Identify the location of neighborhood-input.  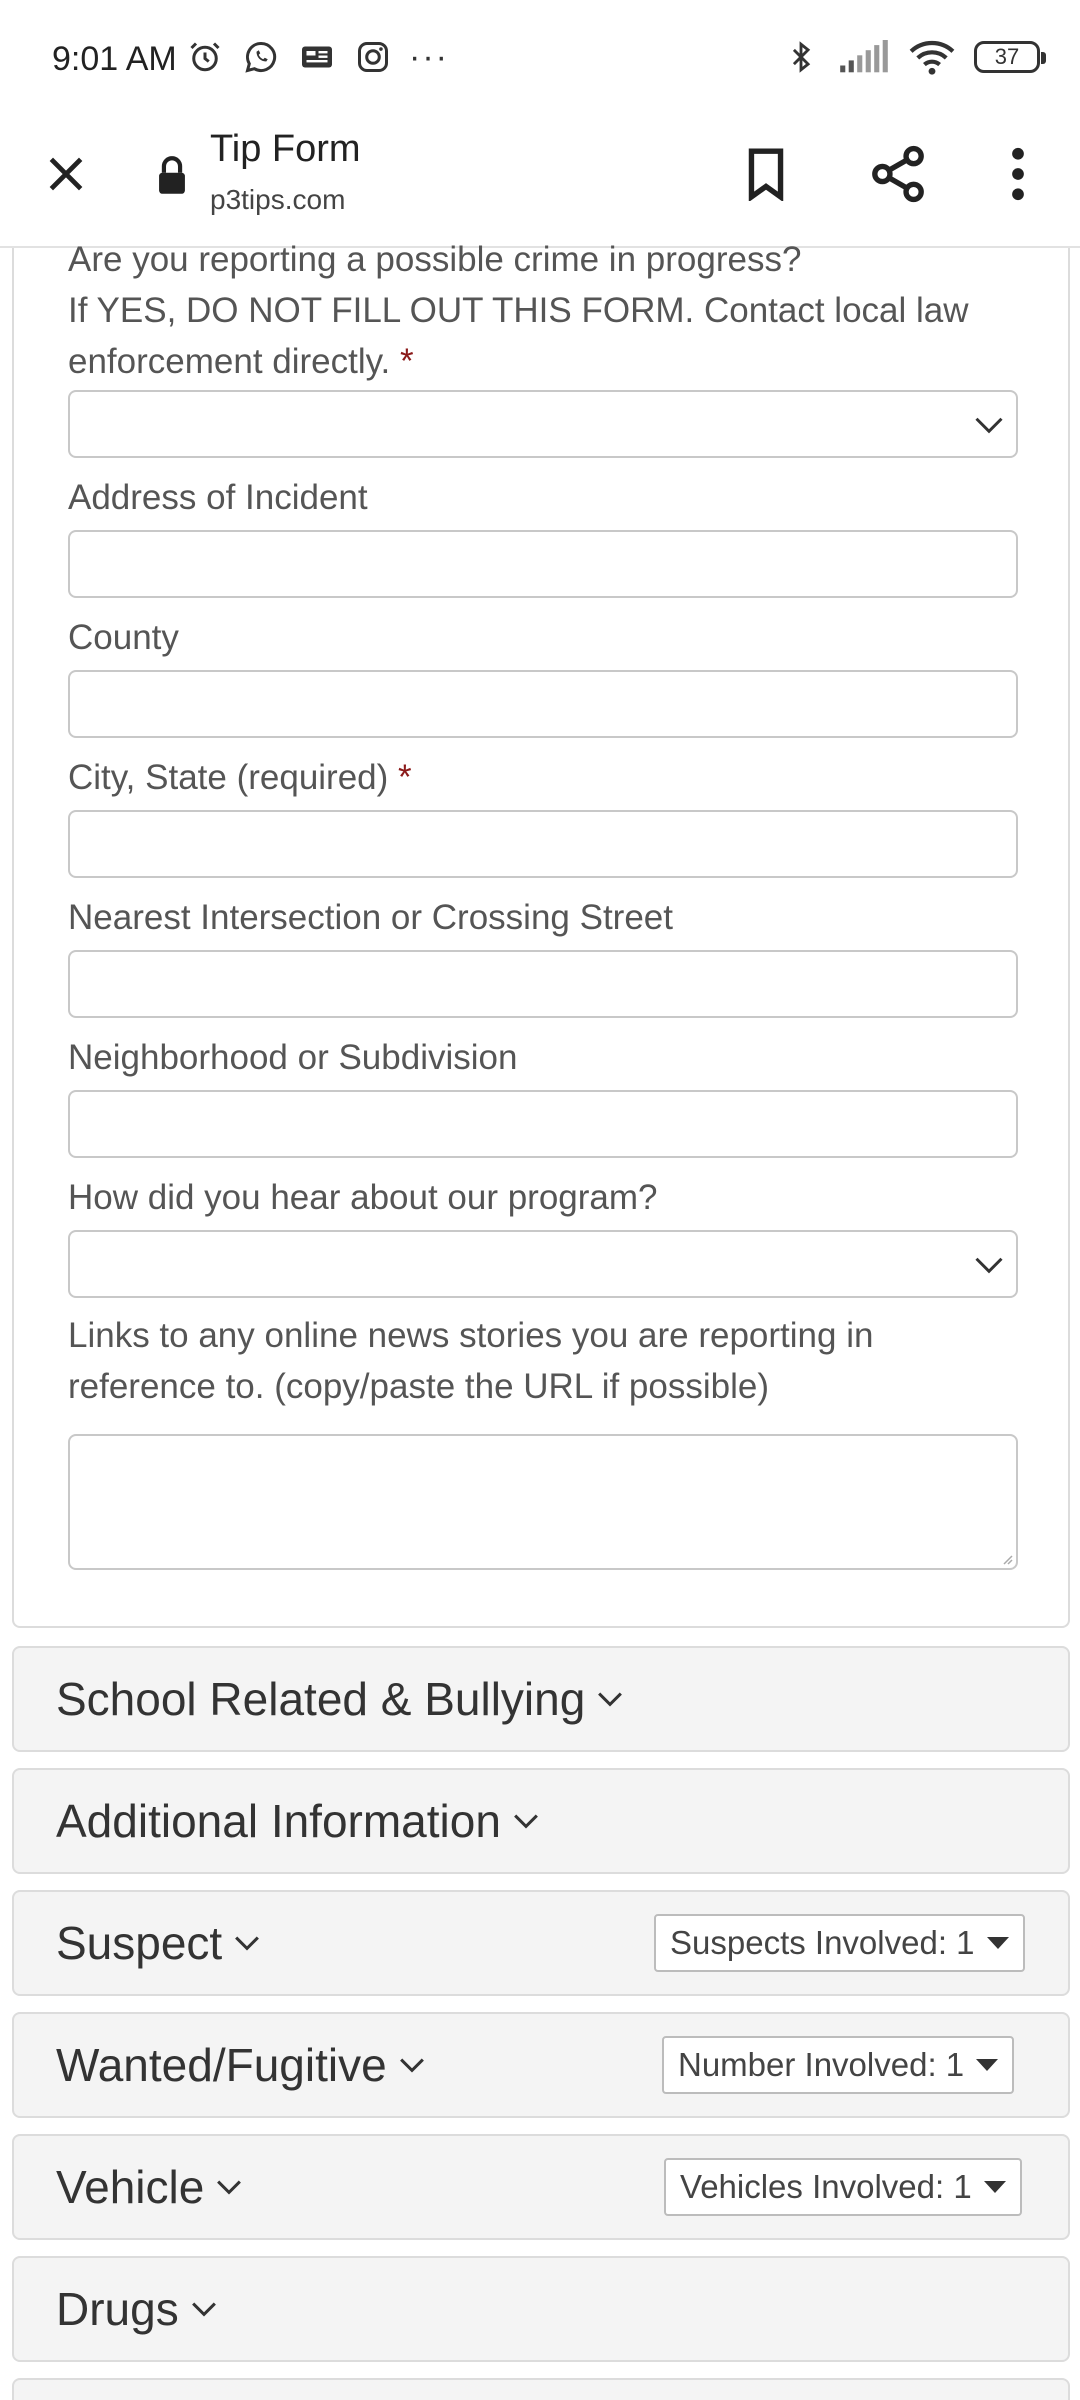
(543, 1124).